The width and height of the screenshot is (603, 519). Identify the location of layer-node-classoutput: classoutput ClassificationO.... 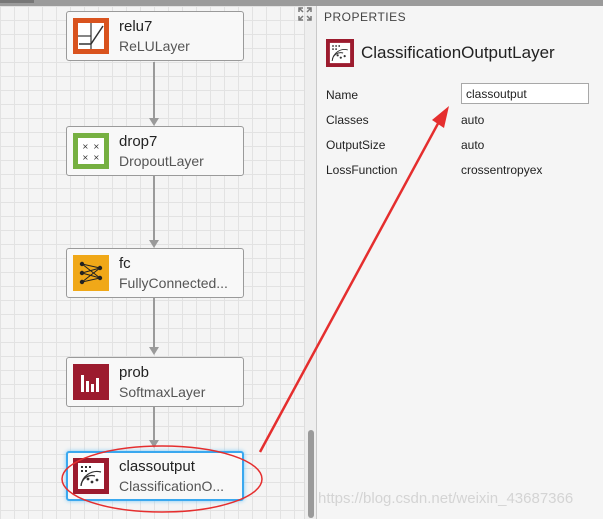
(155, 476).